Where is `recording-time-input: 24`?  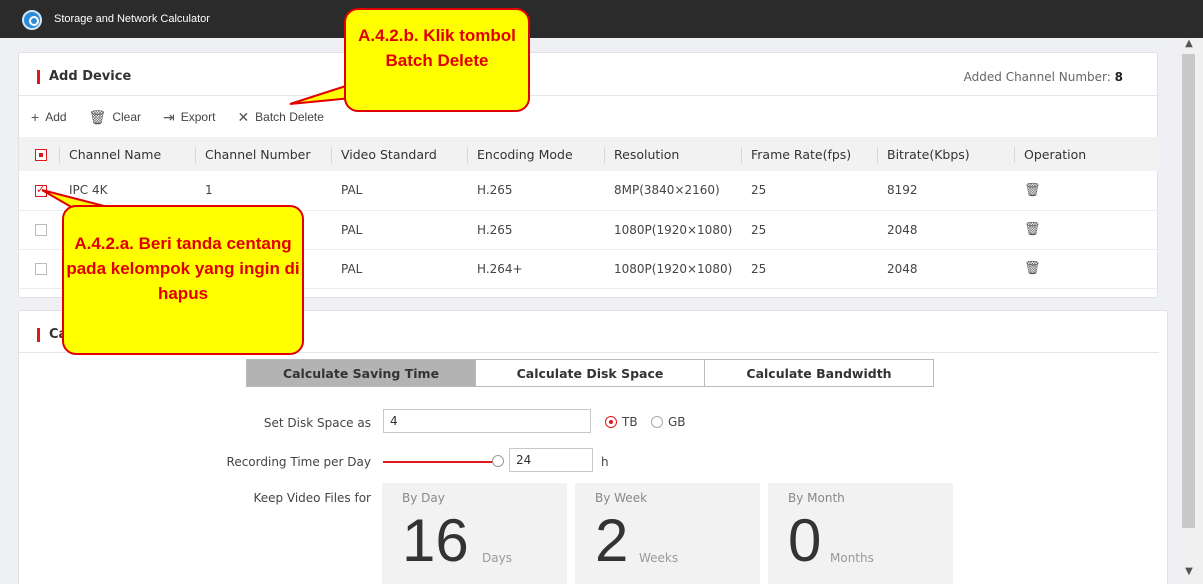 recording-time-input: 24 is located at coordinates (551, 460).